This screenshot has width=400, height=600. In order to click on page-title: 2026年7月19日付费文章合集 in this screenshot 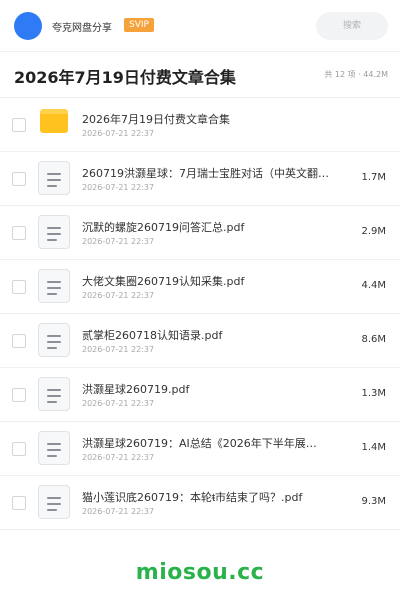, I will do `click(125, 77)`.